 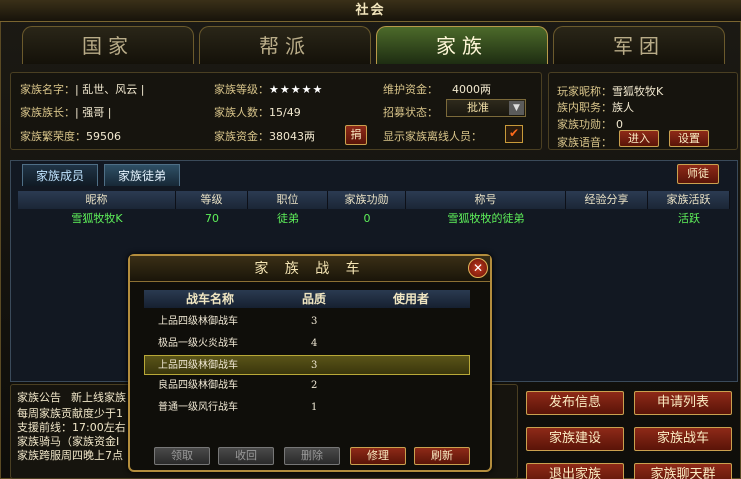 I want to click on member-merit: 0, so click(x=367, y=218).